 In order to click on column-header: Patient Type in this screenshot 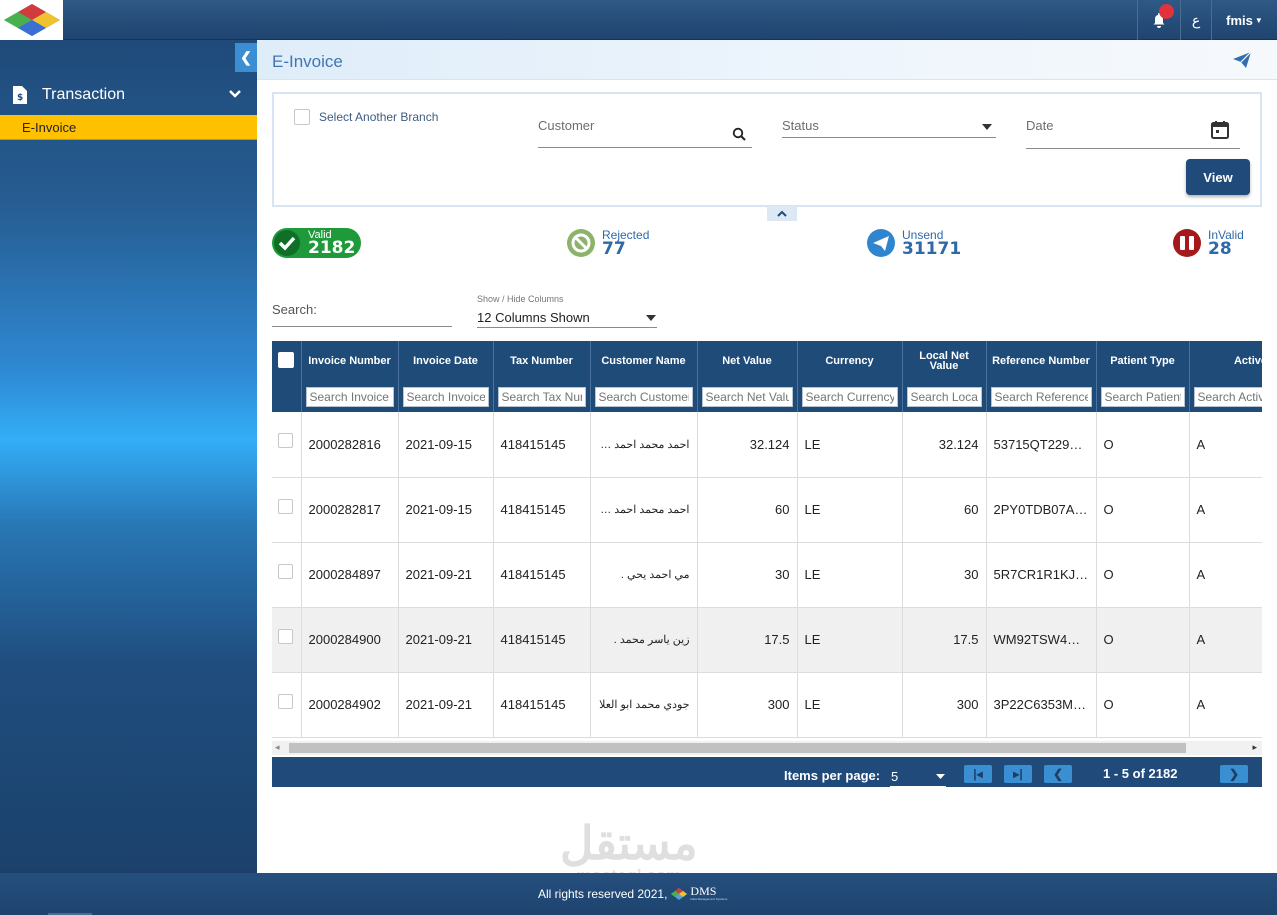, I will do `click(1143, 361)`.